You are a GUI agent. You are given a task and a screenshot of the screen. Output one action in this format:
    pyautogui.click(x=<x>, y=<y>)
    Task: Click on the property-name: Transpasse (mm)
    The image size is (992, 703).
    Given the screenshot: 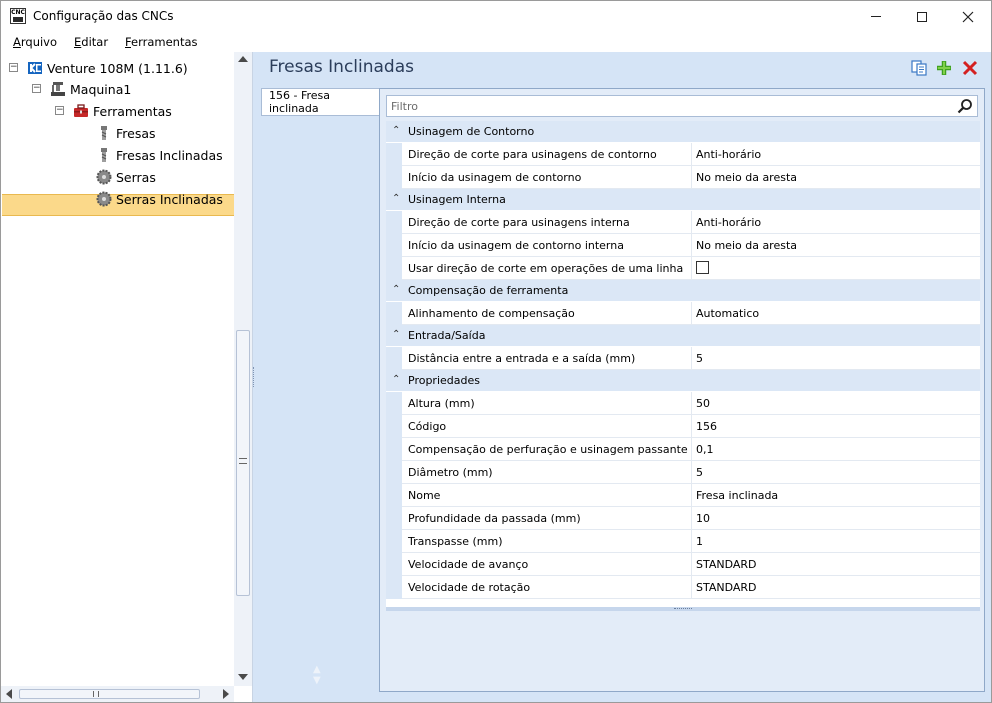 What is the action you would take?
    pyautogui.click(x=547, y=541)
    